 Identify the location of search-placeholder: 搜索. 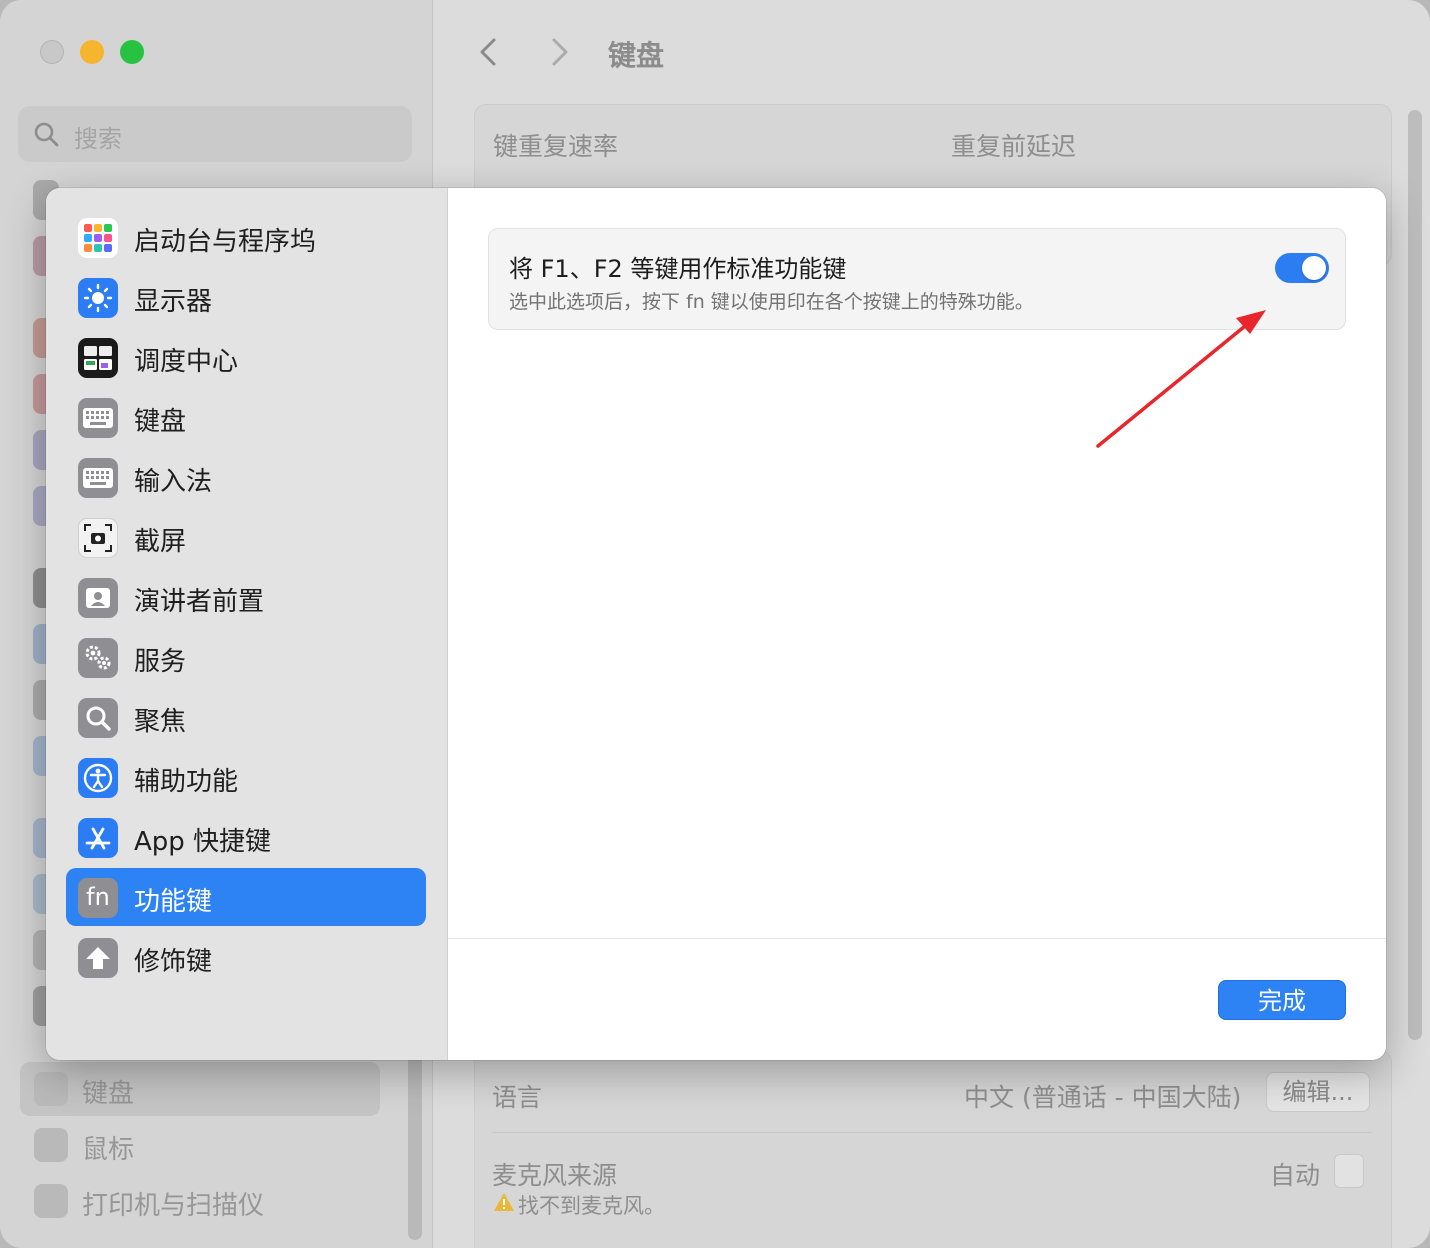
(98, 139).